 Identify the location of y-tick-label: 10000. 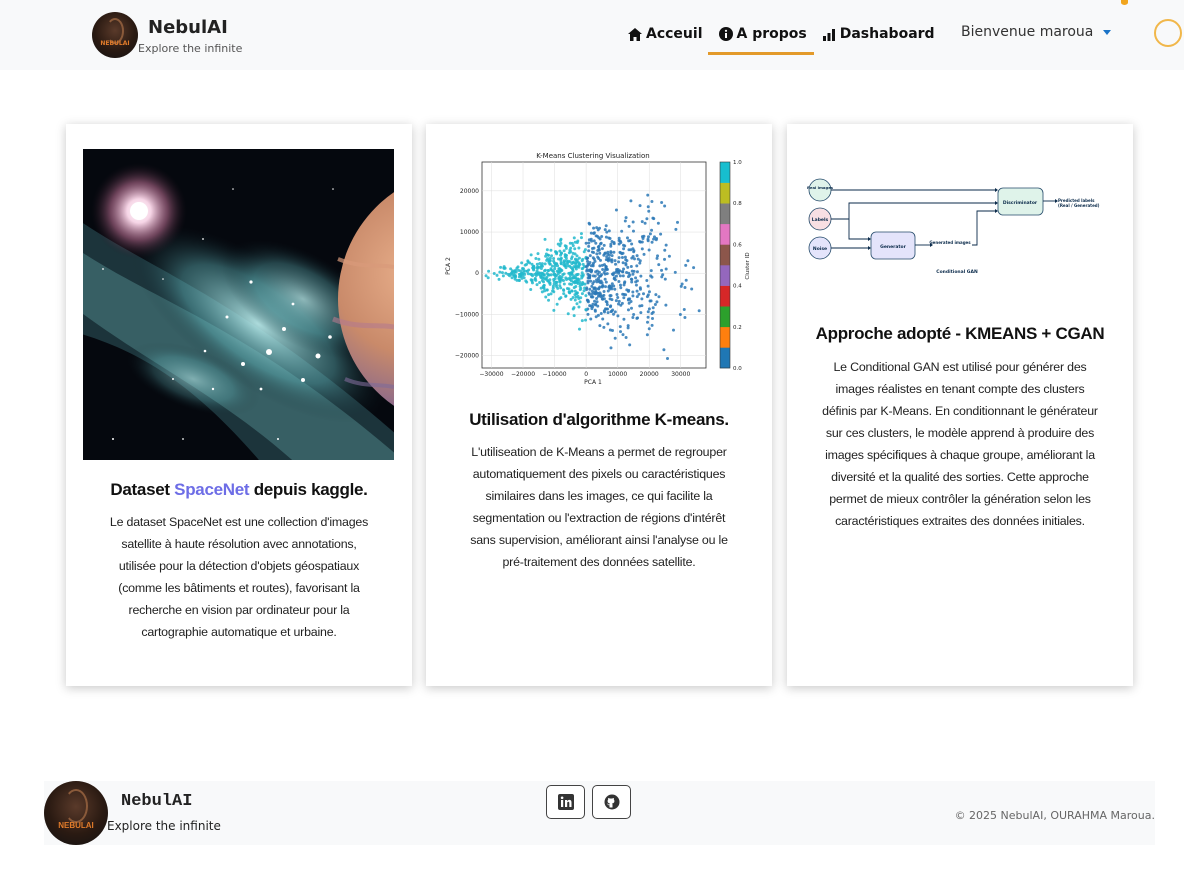
(469, 232).